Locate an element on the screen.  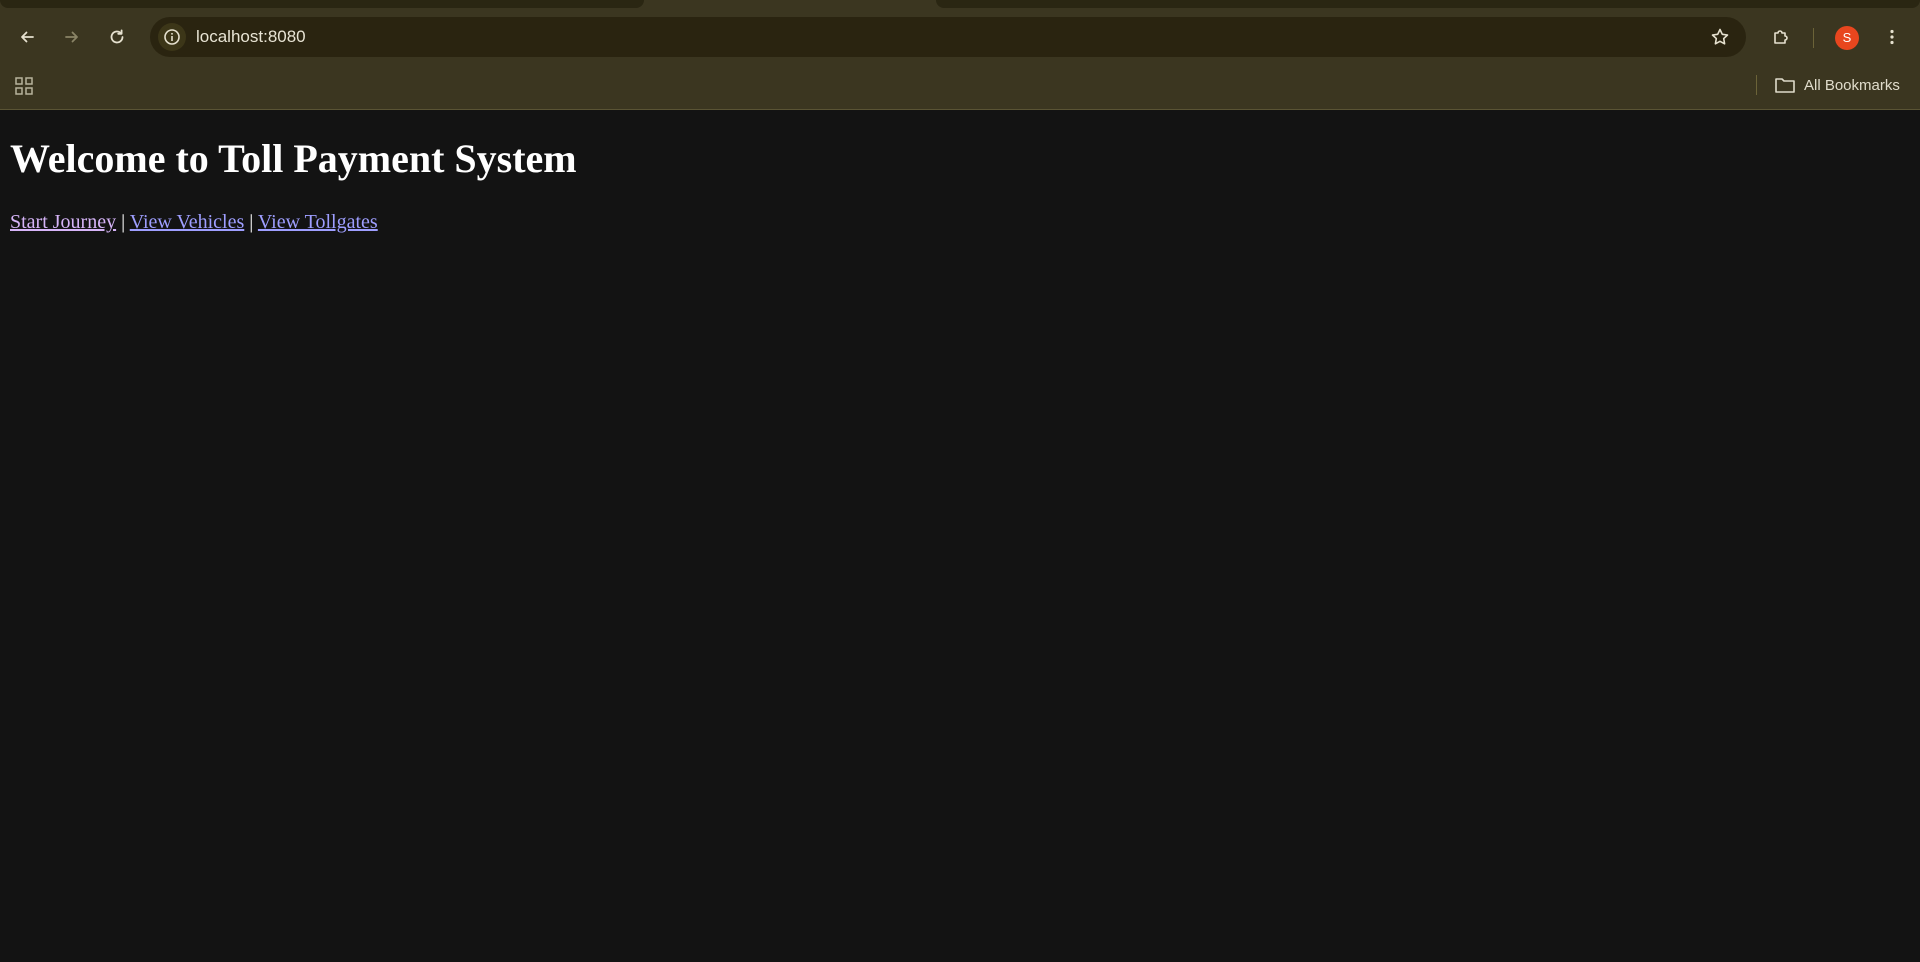
bookmarks-divider is located at coordinates (1756, 85).